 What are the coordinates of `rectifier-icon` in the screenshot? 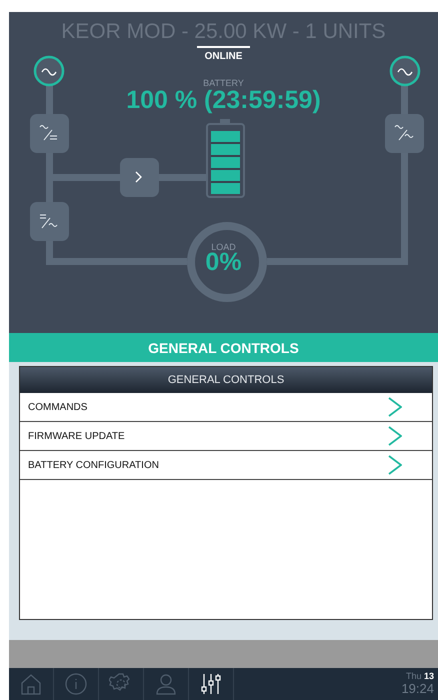 It's located at (49, 133).